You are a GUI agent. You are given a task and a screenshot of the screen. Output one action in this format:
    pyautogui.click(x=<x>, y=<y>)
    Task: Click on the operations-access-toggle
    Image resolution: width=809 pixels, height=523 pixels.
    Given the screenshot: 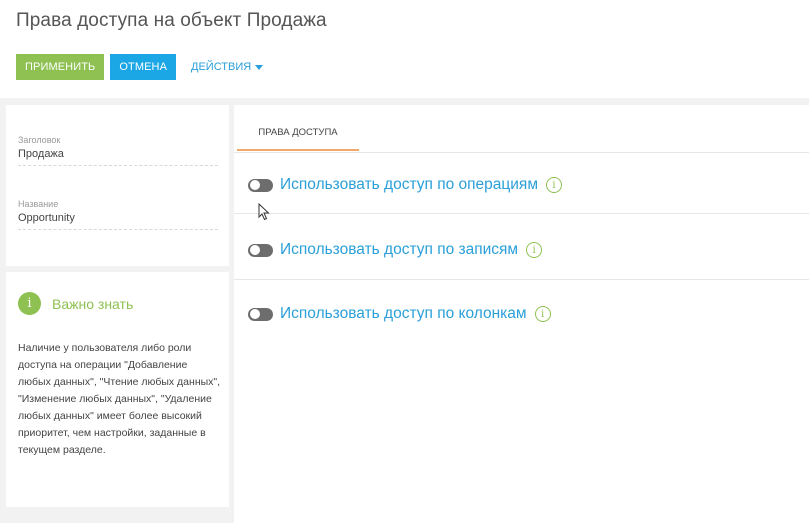 What is the action you would take?
    pyautogui.click(x=260, y=185)
    